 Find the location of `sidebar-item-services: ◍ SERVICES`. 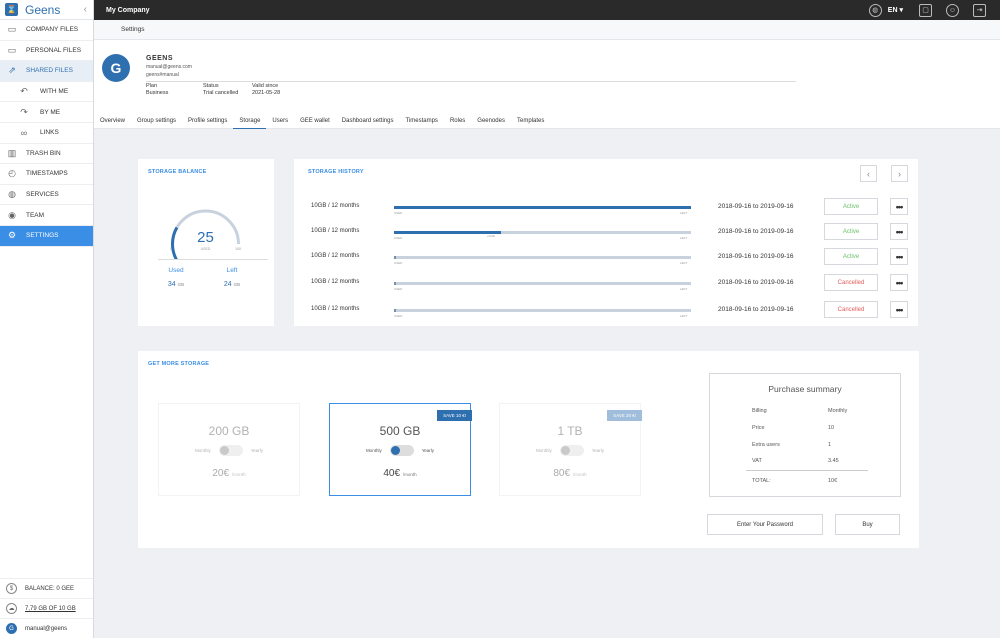

sidebar-item-services: ◍ SERVICES is located at coordinates (46, 195).